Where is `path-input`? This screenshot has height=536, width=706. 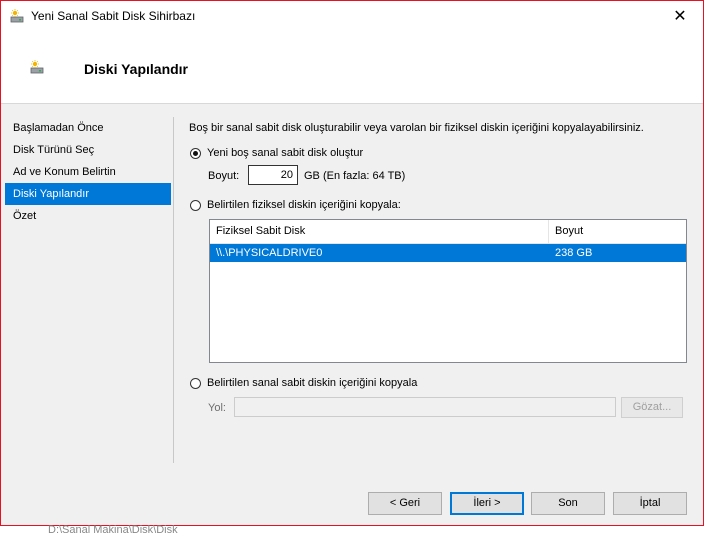
path-input is located at coordinates (425, 407).